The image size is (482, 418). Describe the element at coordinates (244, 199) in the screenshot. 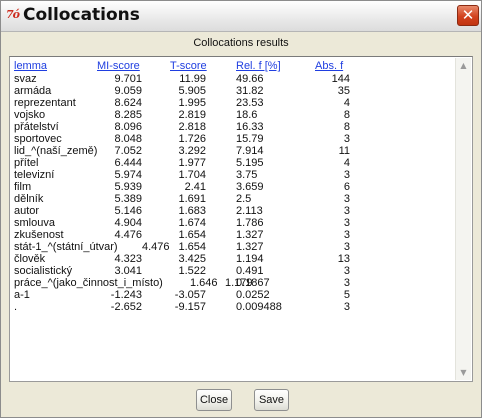

I see `cell-rel-f: 2.5` at that location.